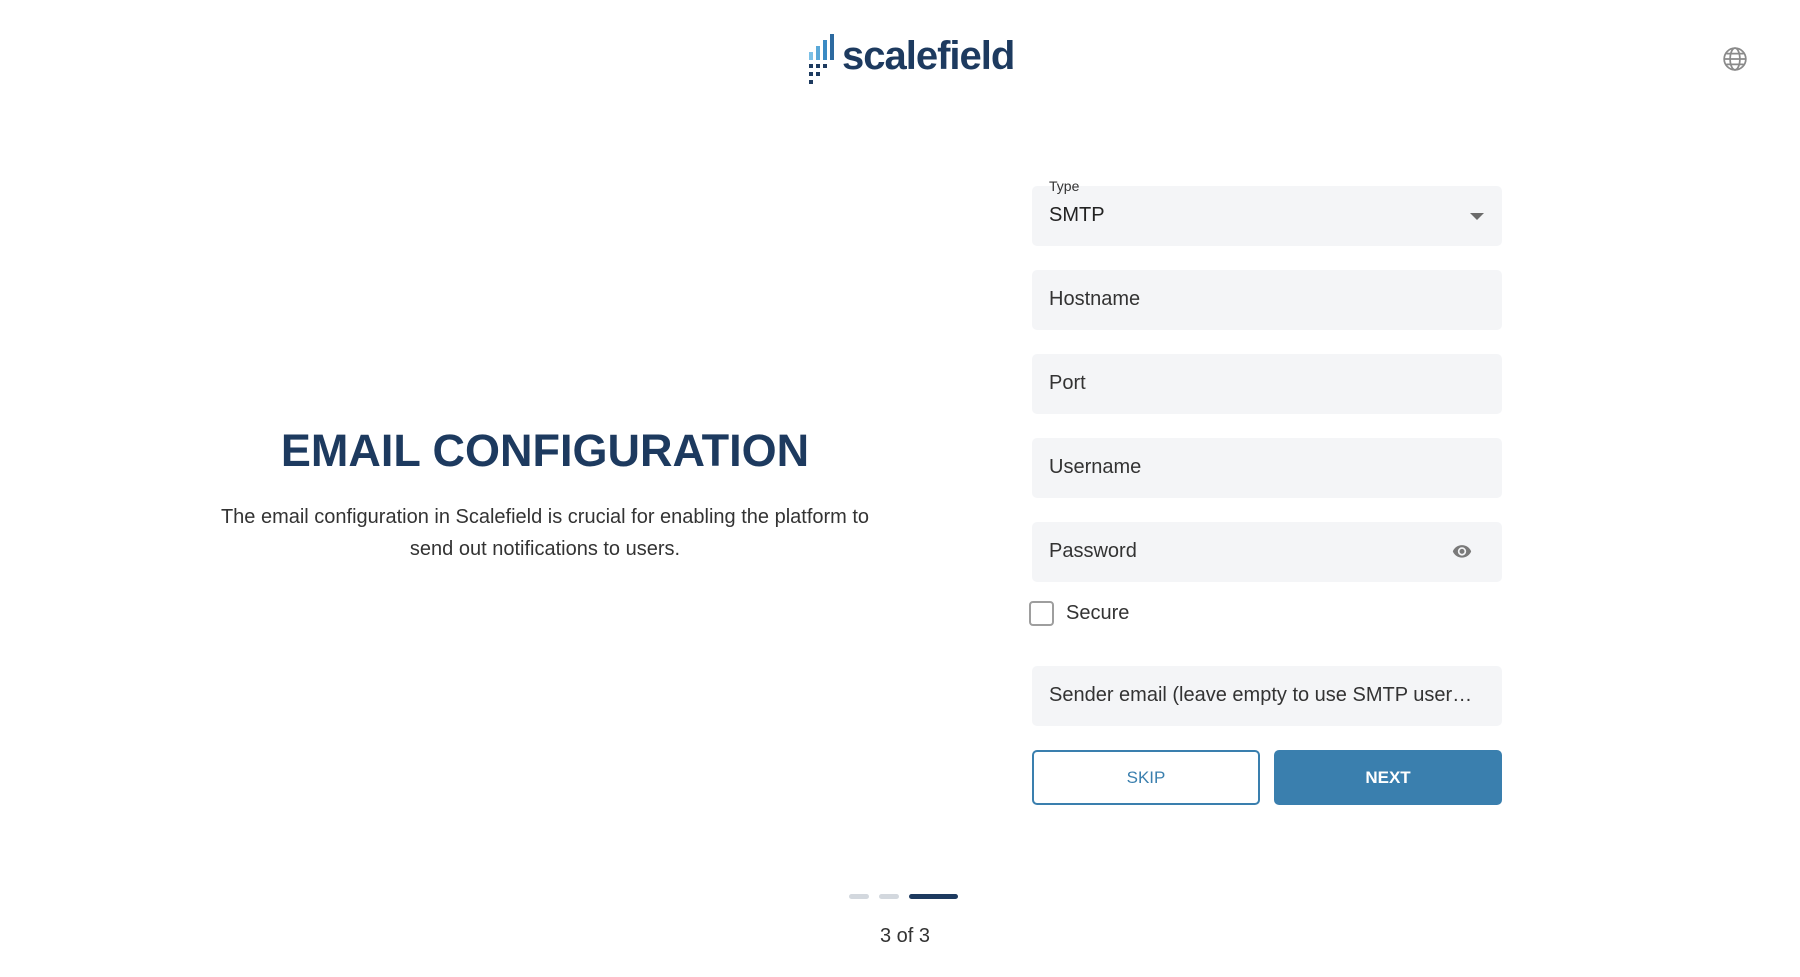 Image resolution: width=1800 pixels, height=977 pixels. Describe the element at coordinates (1067, 383) in the screenshot. I see `port-placeholder: Port` at that location.